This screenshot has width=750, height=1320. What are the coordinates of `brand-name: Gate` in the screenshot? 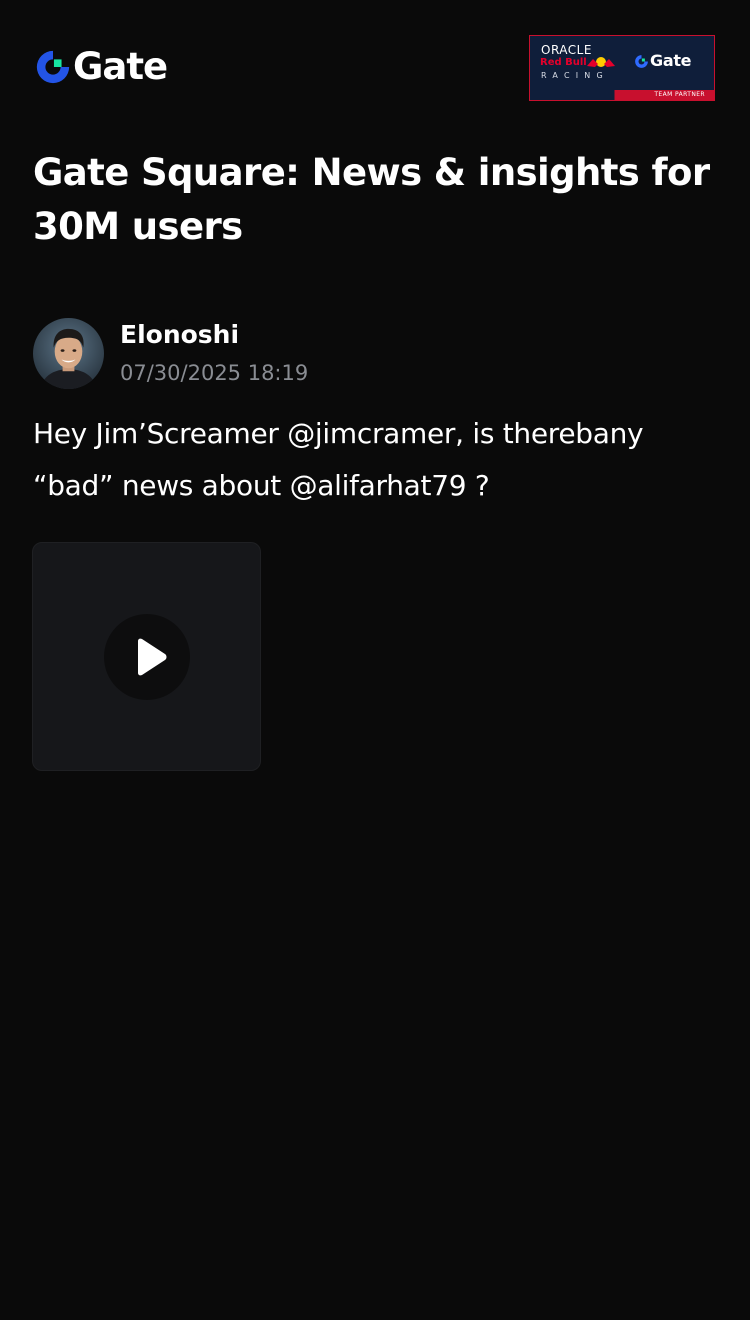 It's located at (120, 66).